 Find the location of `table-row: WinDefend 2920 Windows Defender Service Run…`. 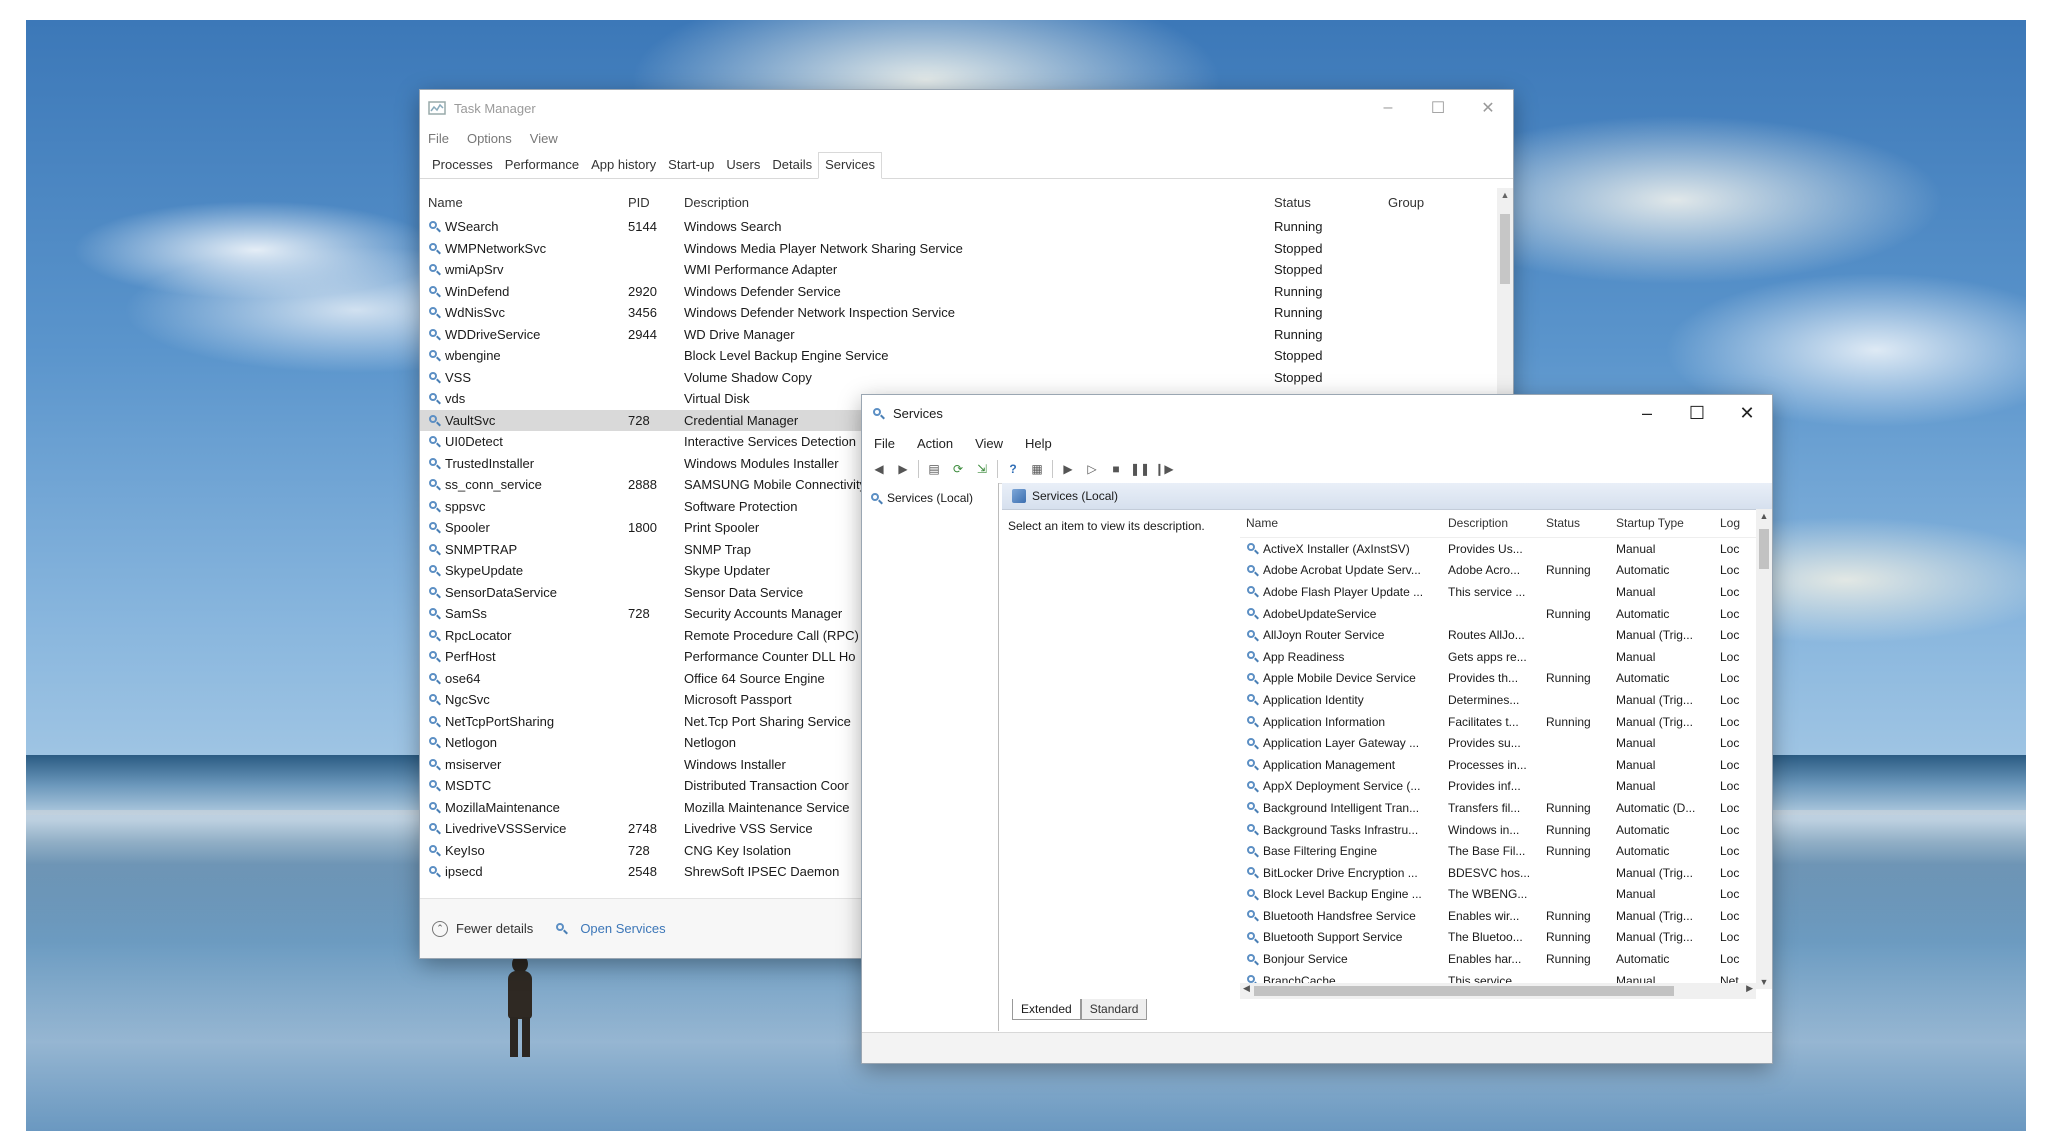

table-row: WinDefend 2920 Windows Defender Service Run… is located at coordinates (958, 292).